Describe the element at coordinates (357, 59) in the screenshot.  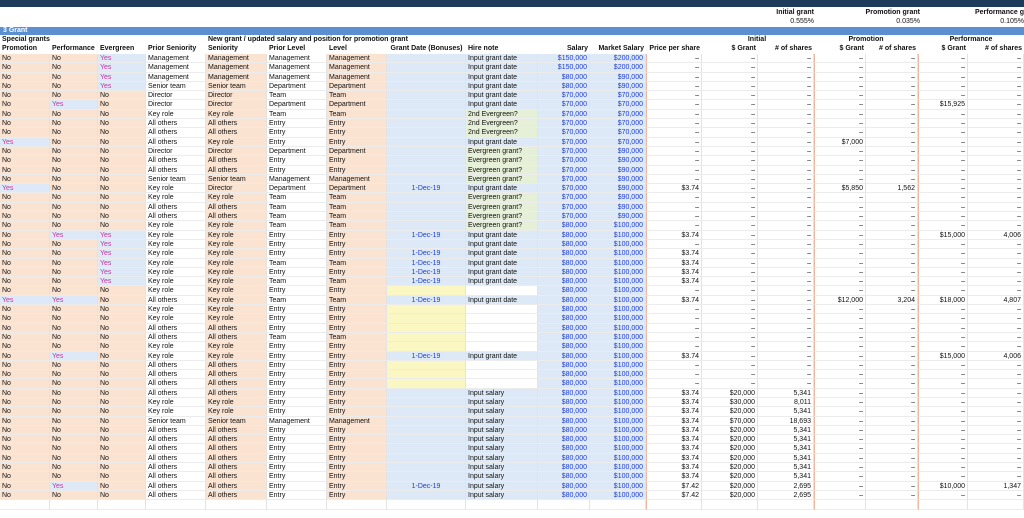
I see `cell-level: Management` at that location.